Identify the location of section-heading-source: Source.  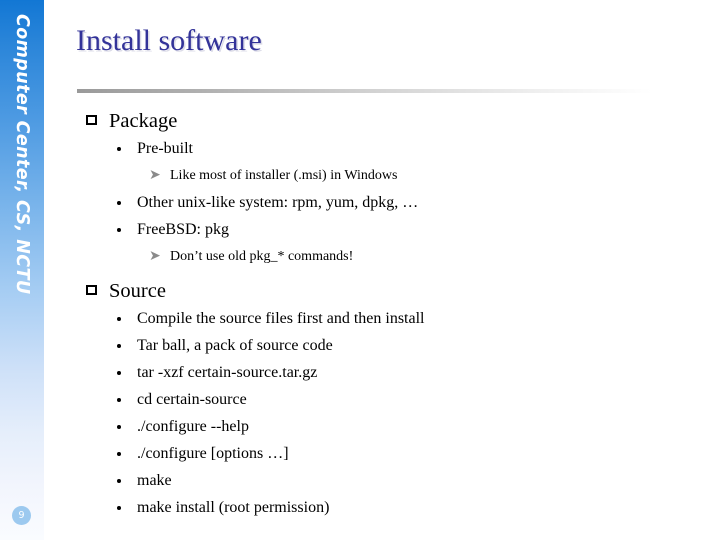
(360, 291).